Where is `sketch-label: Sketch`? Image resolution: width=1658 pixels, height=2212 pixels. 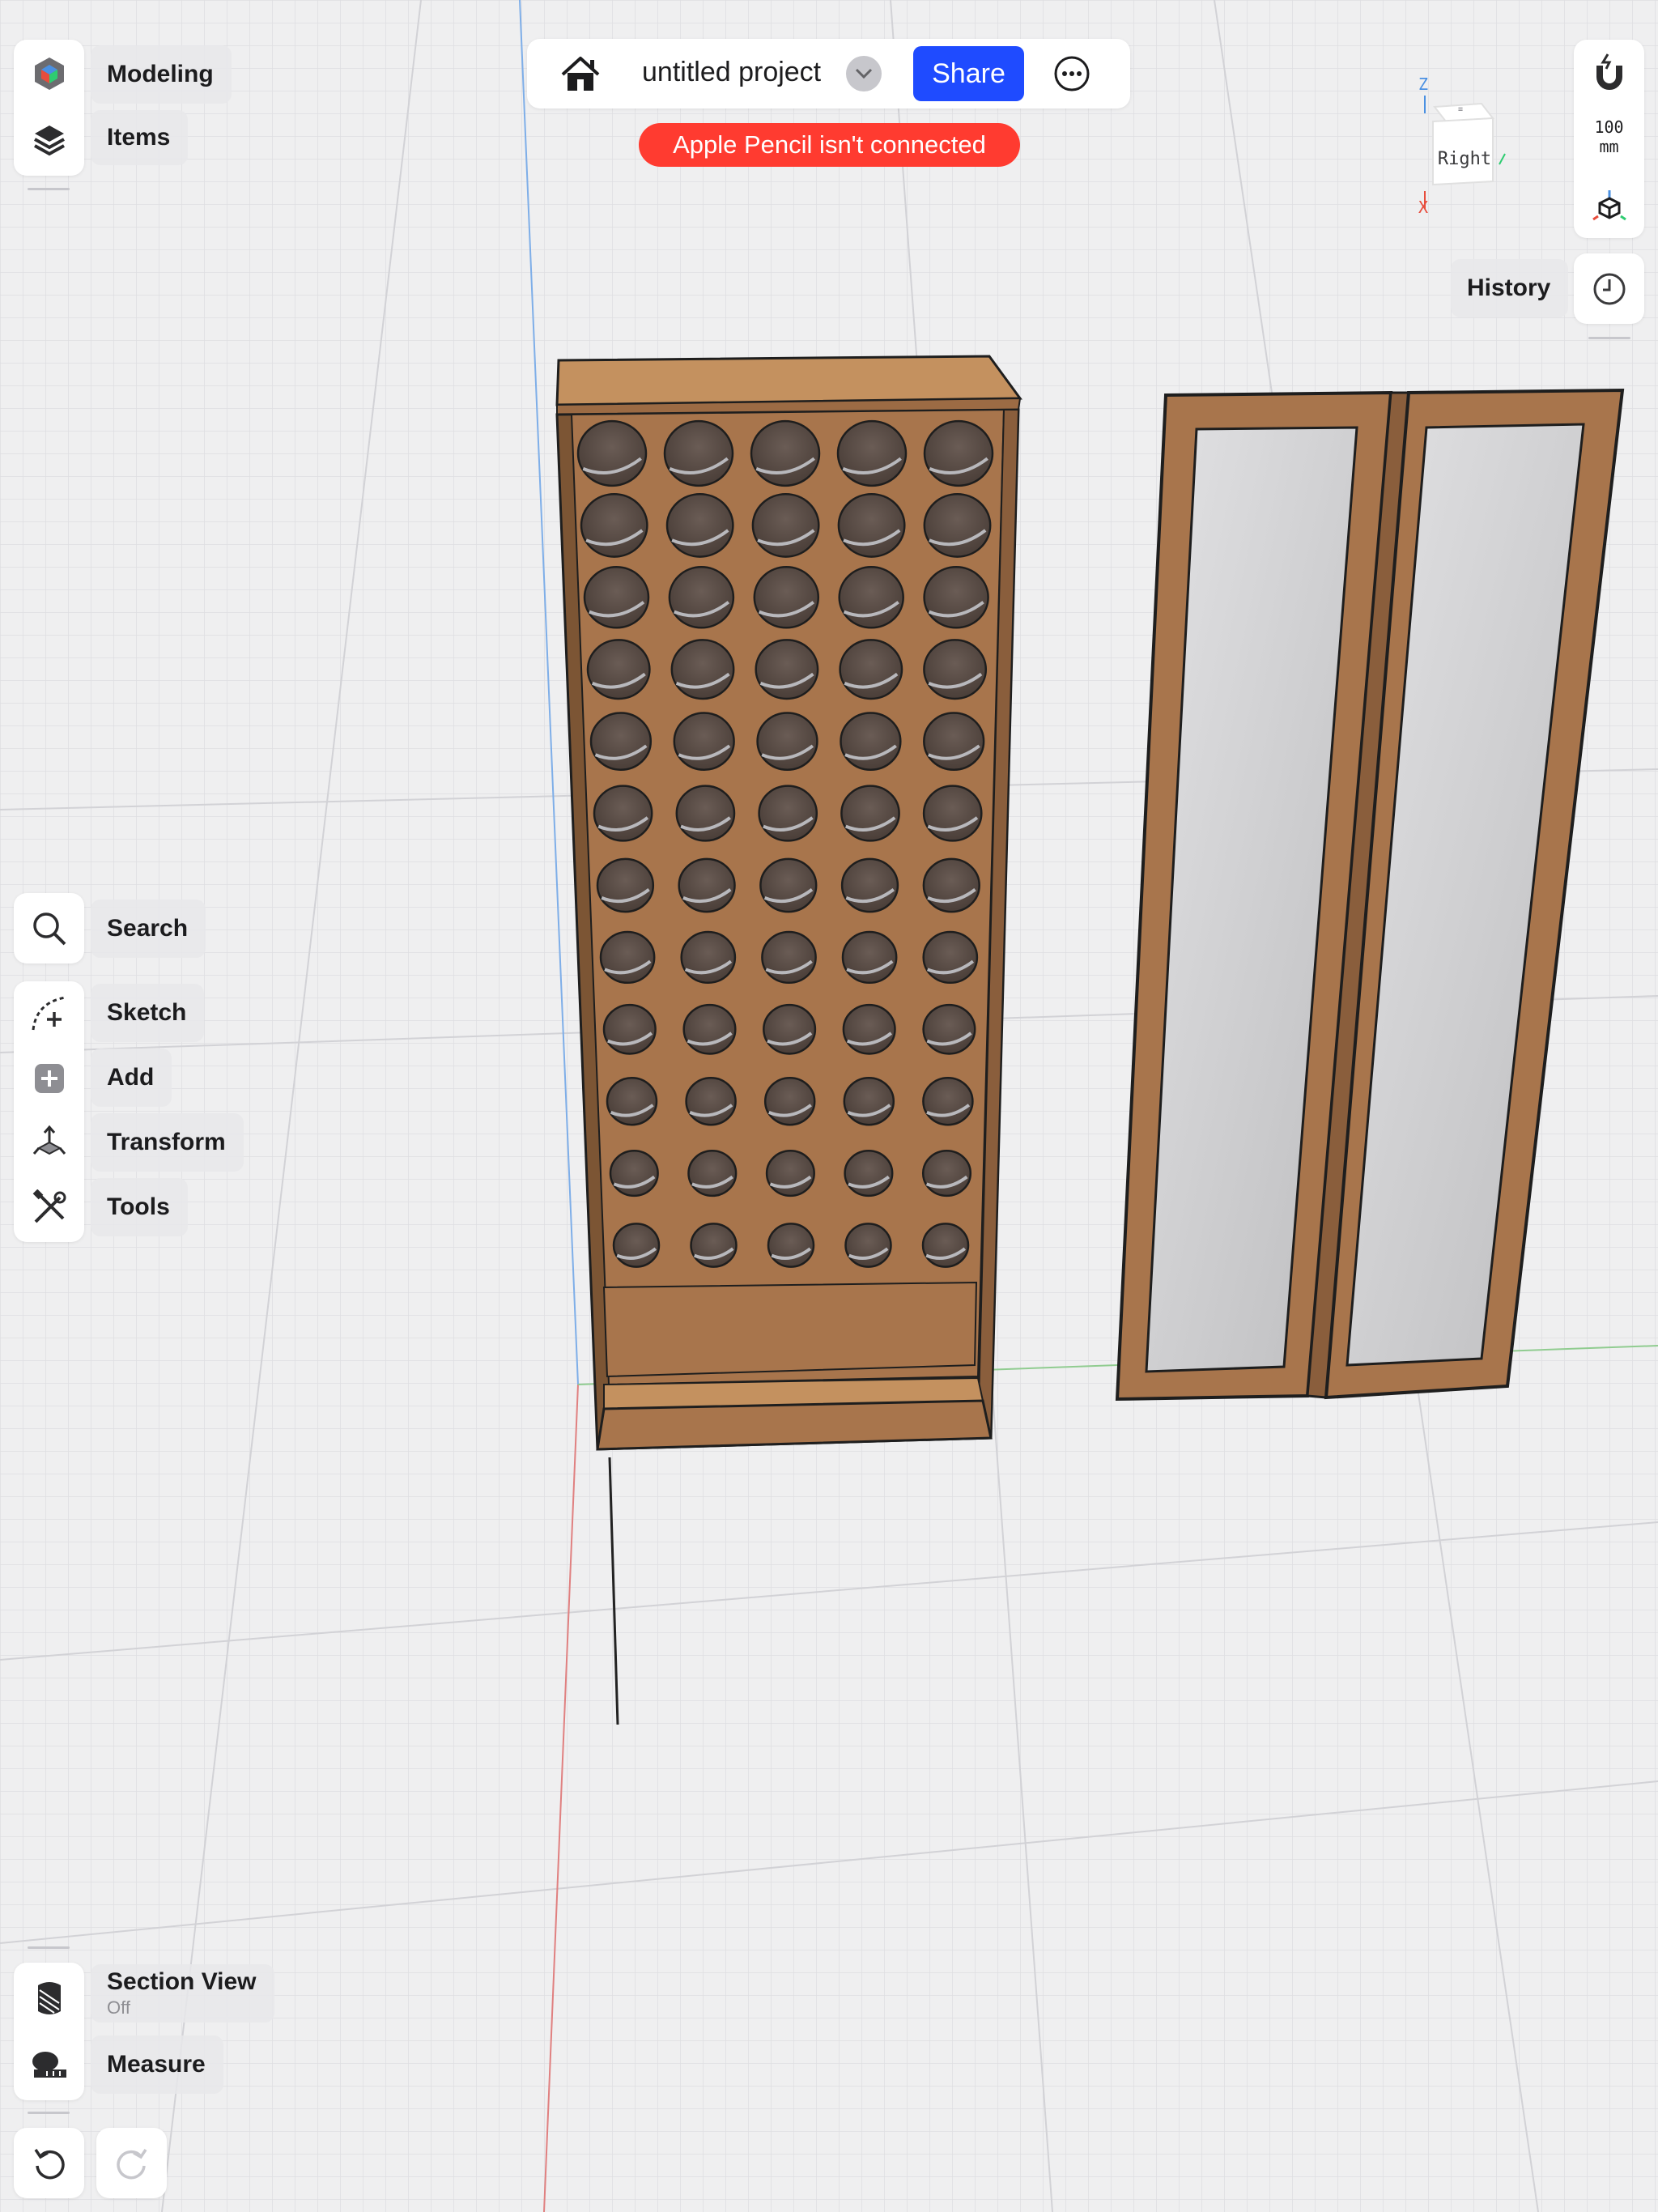
sketch-label: Sketch is located at coordinates (148, 1013).